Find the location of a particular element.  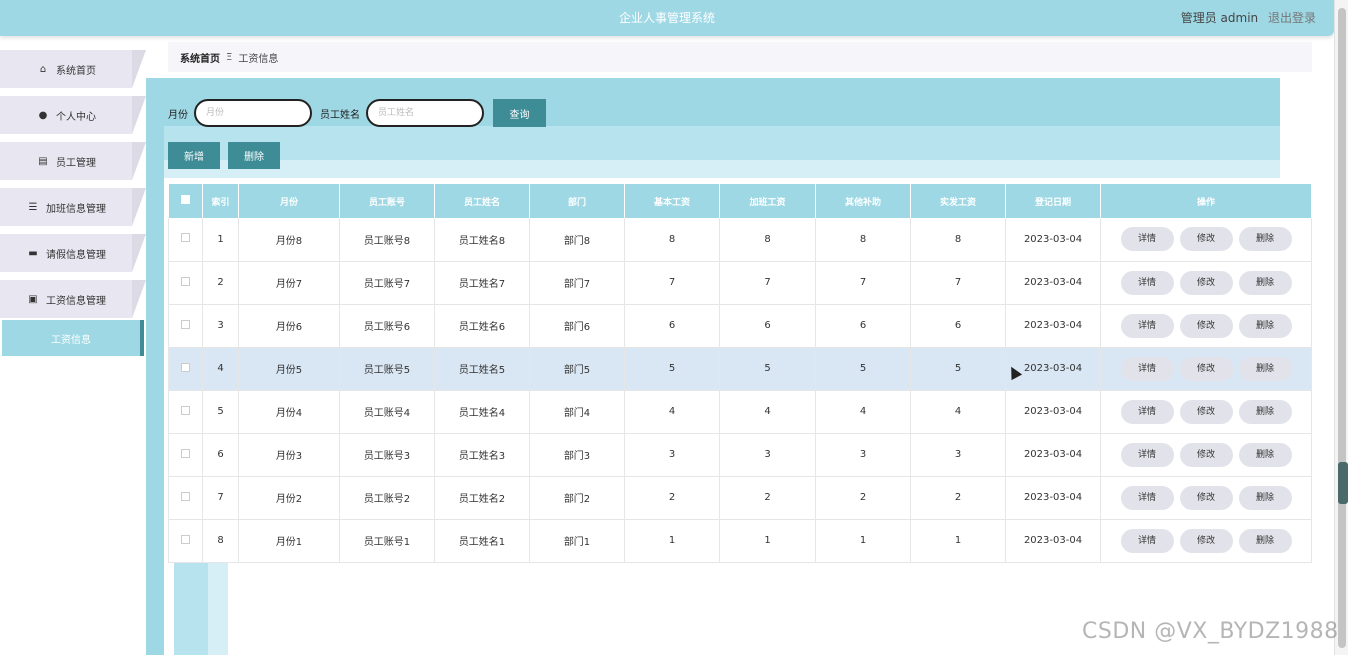

user-area: 管理员 admin 退出登录 is located at coordinates (1248, 17).